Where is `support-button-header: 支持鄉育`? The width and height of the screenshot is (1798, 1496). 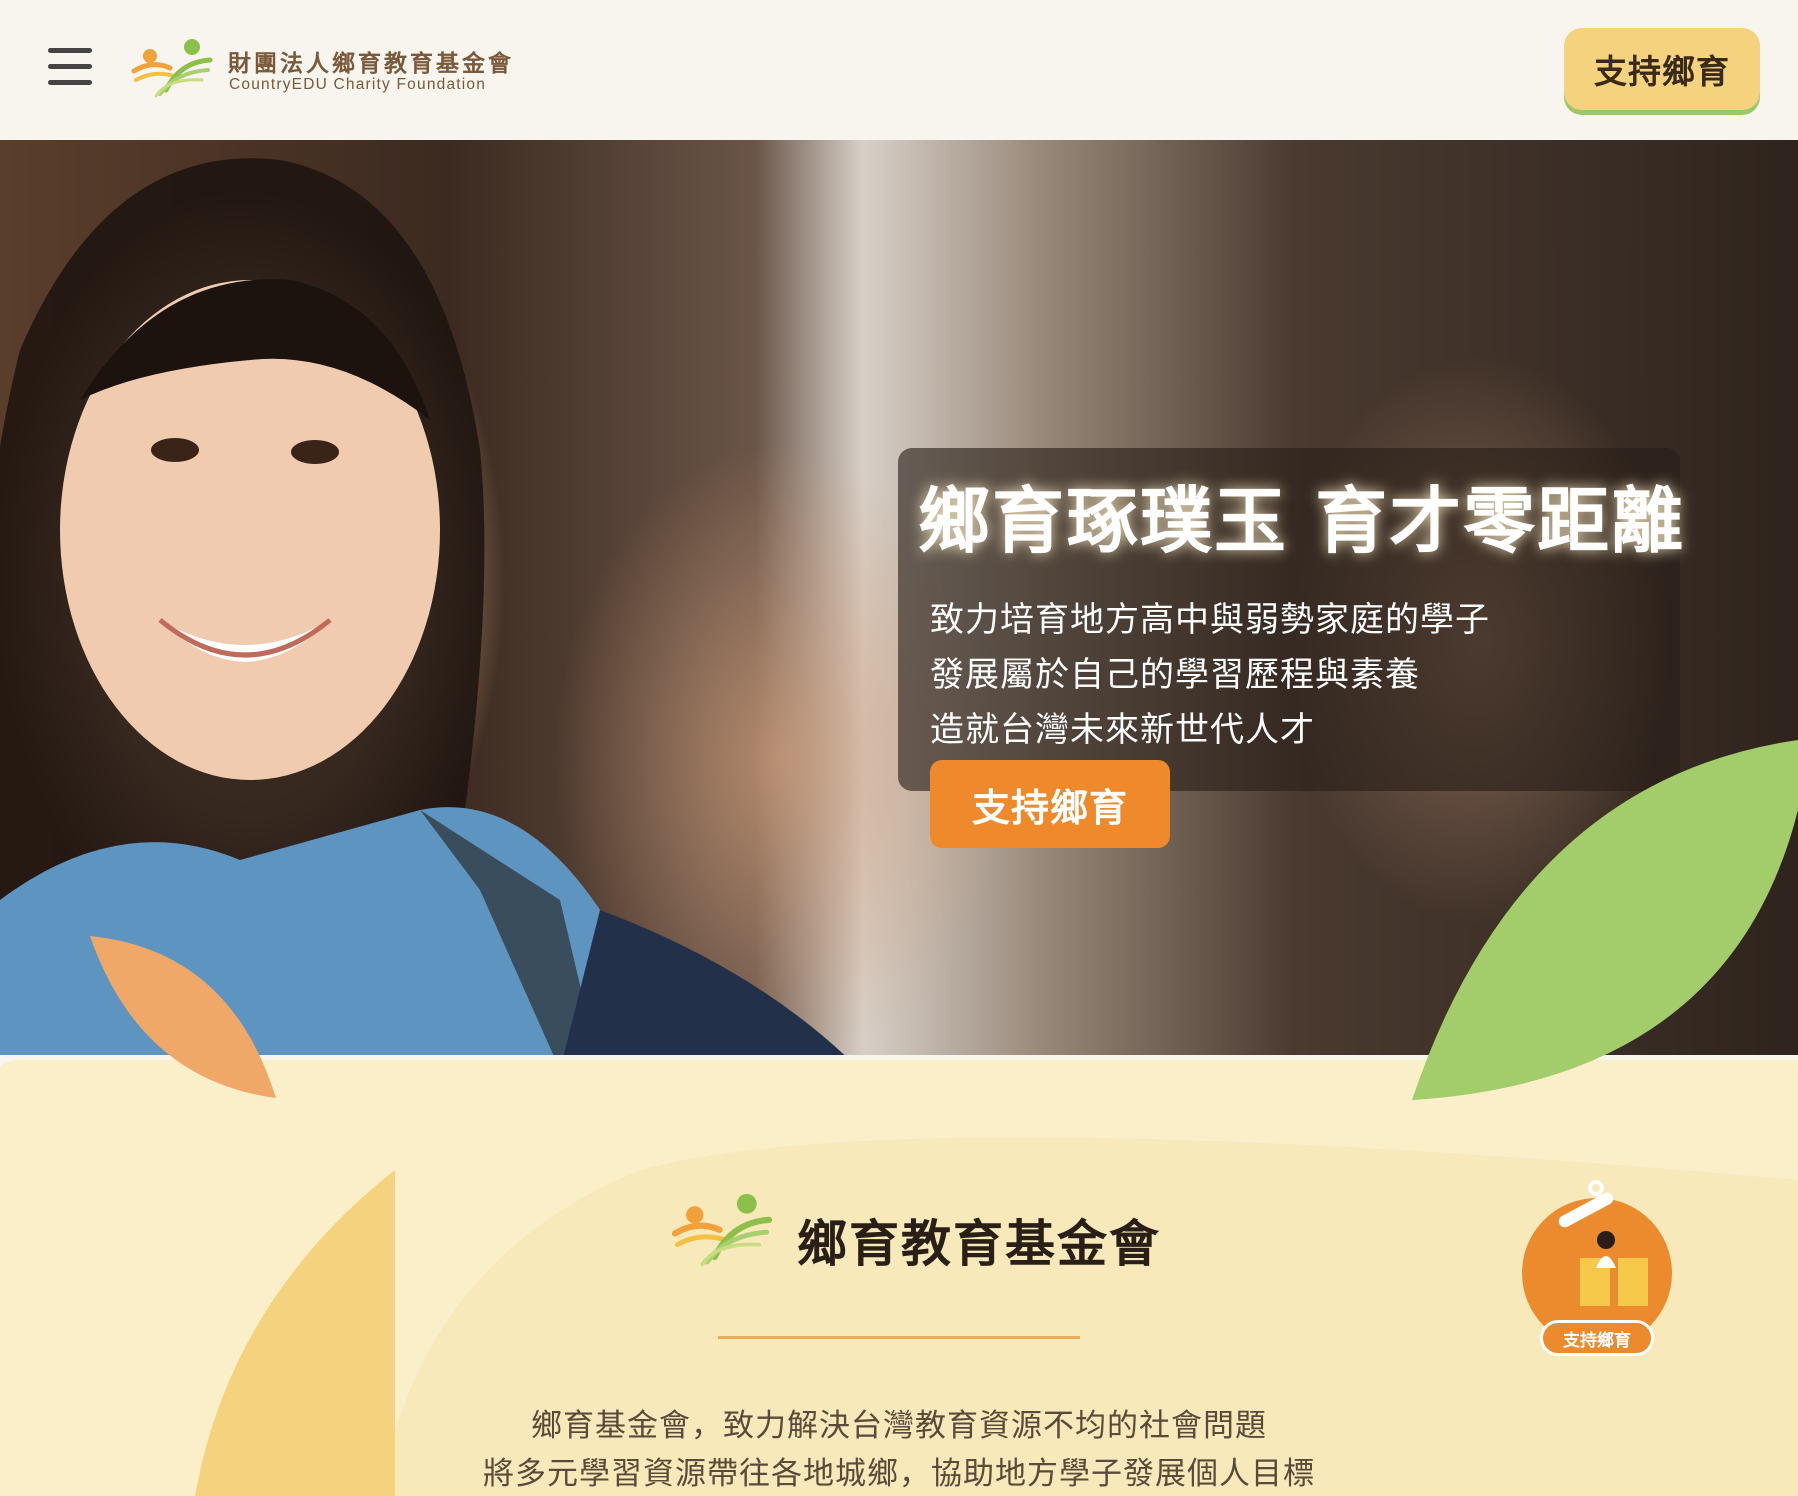 support-button-header: 支持鄉育 is located at coordinates (1662, 69).